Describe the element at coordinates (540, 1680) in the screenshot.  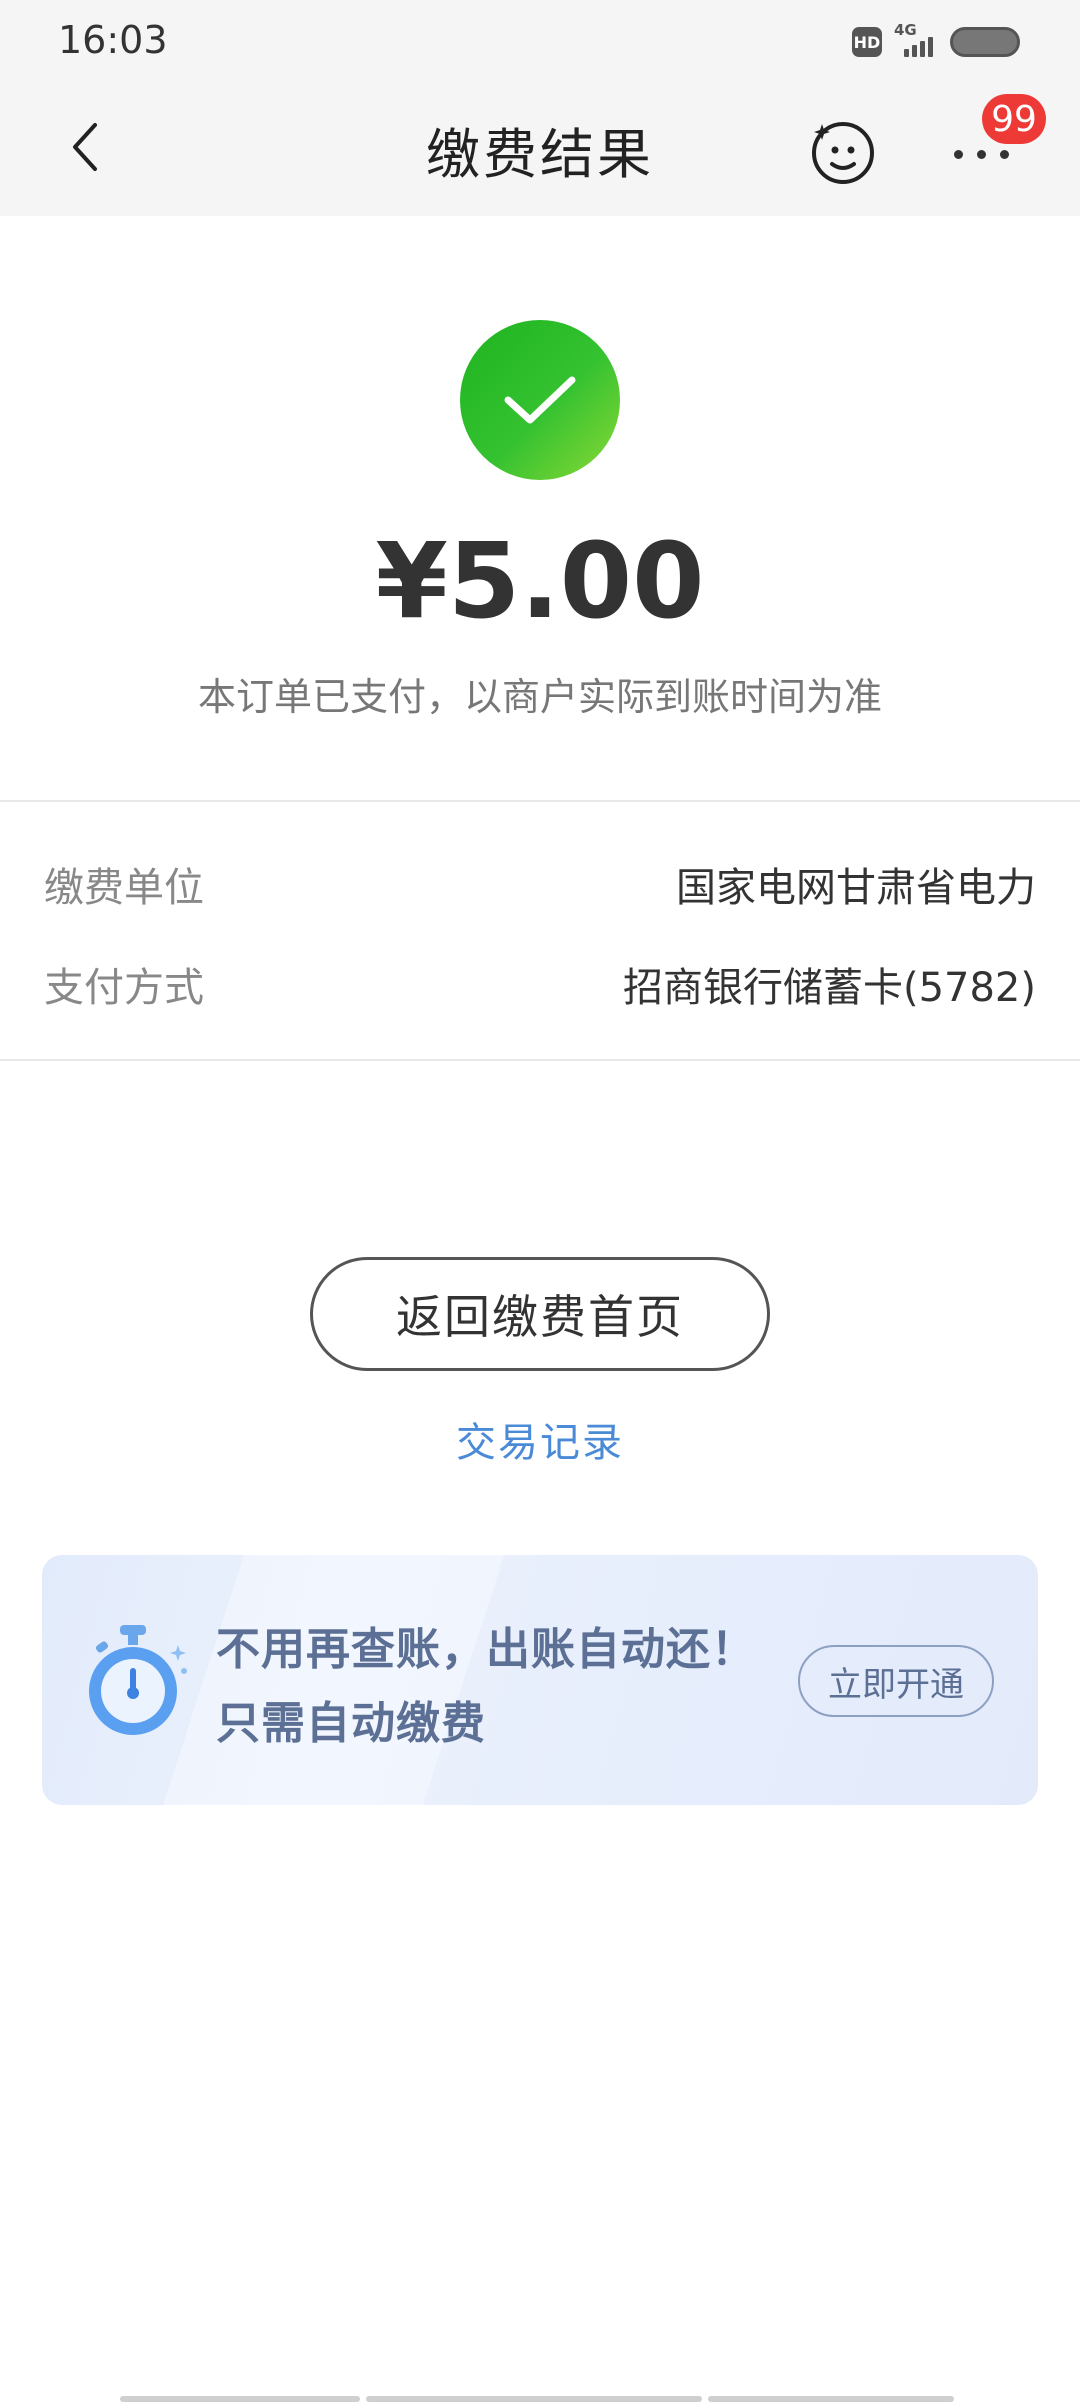
I see `auto-pay-promo-card: 不用再查账，出账自动还！ 只需自动缴费 立即开通` at that location.